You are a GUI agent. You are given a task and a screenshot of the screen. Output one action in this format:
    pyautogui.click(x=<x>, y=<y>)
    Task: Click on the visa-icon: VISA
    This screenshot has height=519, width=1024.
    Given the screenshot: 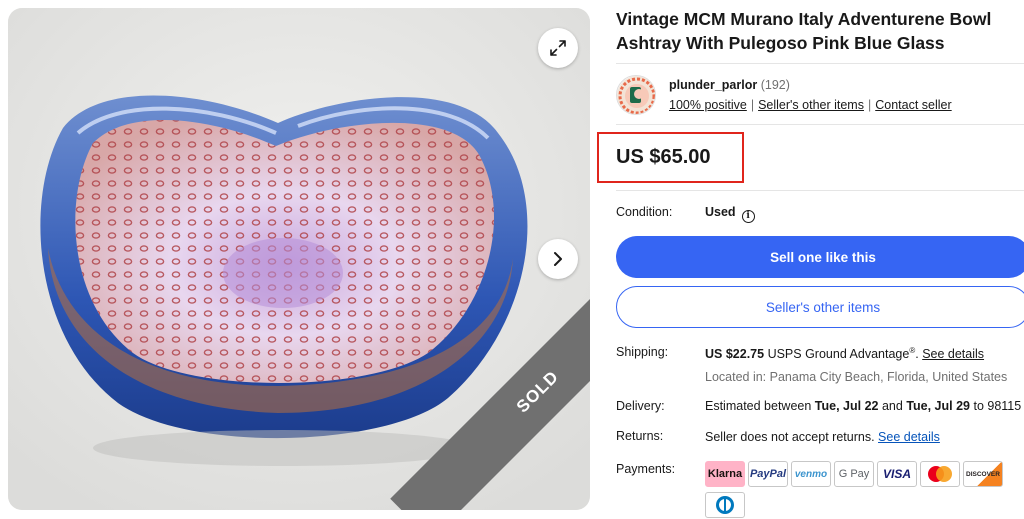 What is the action you would take?
    pyautogui.click(x=897, y=474)
    